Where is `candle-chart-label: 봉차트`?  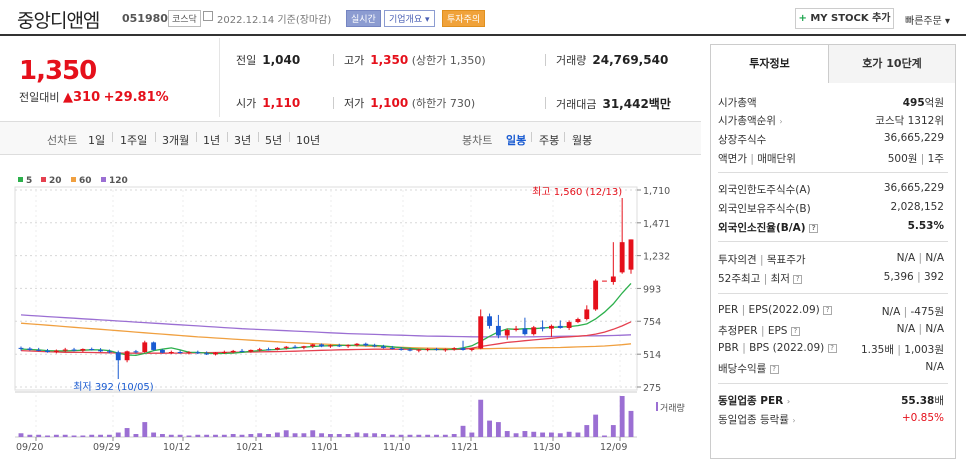 candle-chart-label: 봉차트 is located at coordinates (477, 140).